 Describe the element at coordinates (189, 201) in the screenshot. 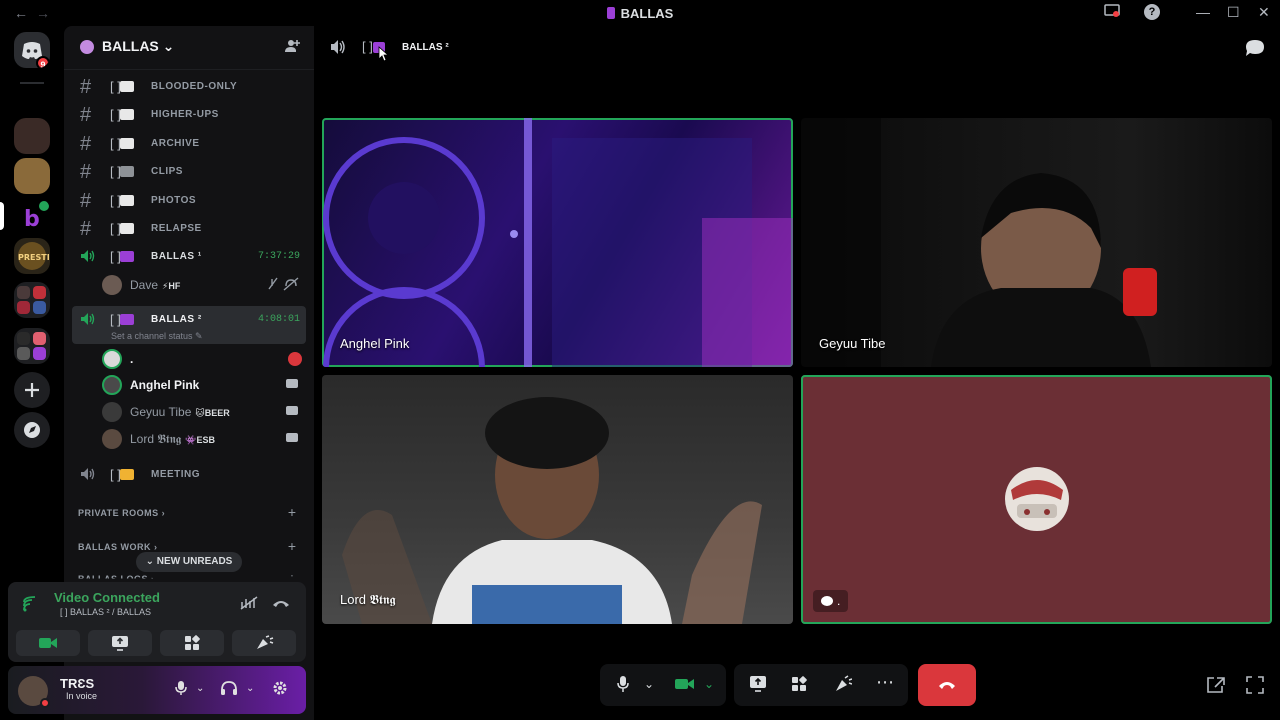

I see `channel-photos: # [ ] PHOTOS` at that location.